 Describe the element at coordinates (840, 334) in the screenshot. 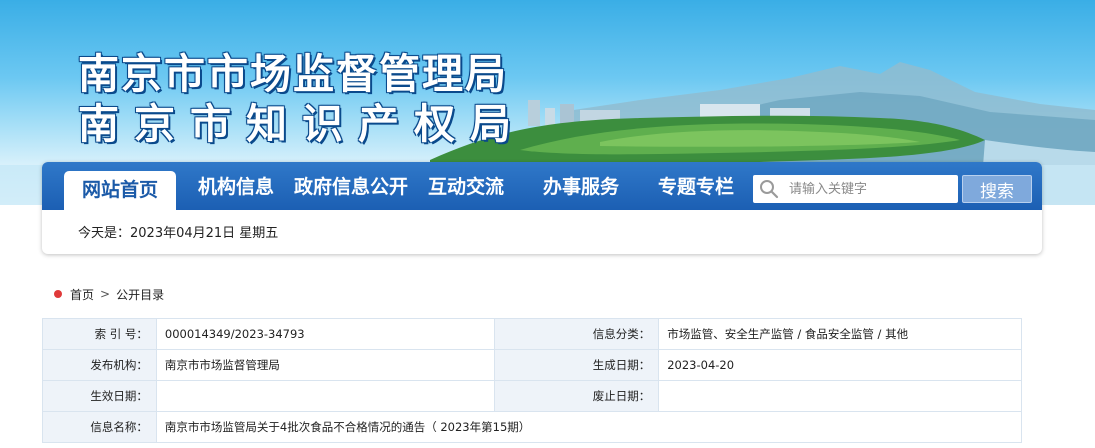

I see `category-value: 市场监管、安全生产监管 / 食品安全监管 / 其他` at that location.